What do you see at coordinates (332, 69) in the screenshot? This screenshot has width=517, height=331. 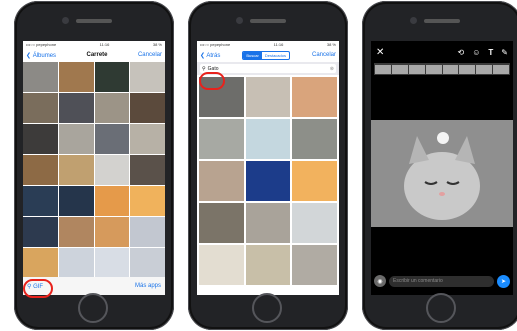 I see `clear-icon: ⊗` at bounding box center [332, 69].